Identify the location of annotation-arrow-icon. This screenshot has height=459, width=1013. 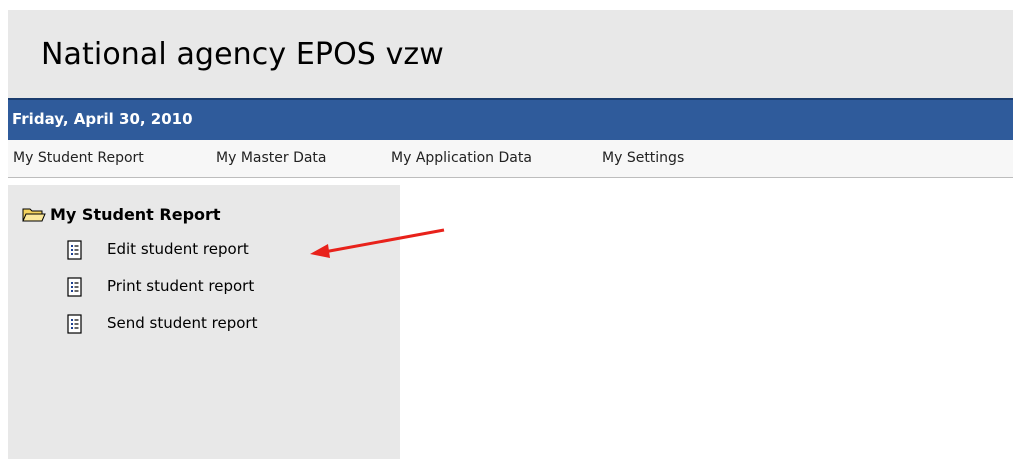
(377, 243).